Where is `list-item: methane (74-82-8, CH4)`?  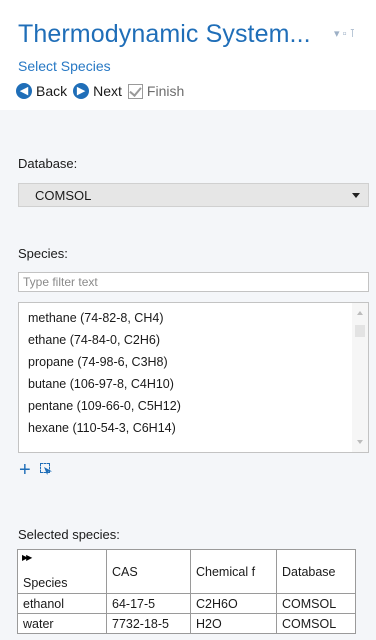
list-item: methane (74-82-8, CH4) is located at coordinates (95, 318).